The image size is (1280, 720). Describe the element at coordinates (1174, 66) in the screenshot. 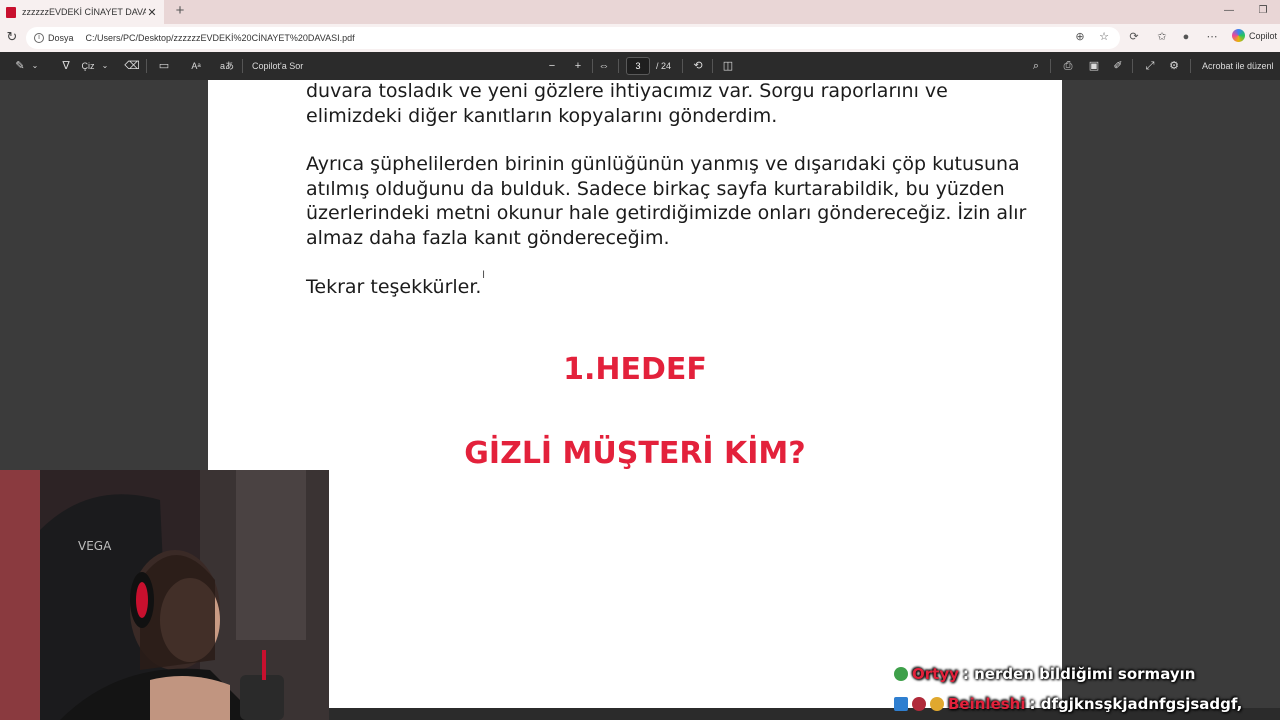

I see `settings-gear-icon: ⚙` at that location.